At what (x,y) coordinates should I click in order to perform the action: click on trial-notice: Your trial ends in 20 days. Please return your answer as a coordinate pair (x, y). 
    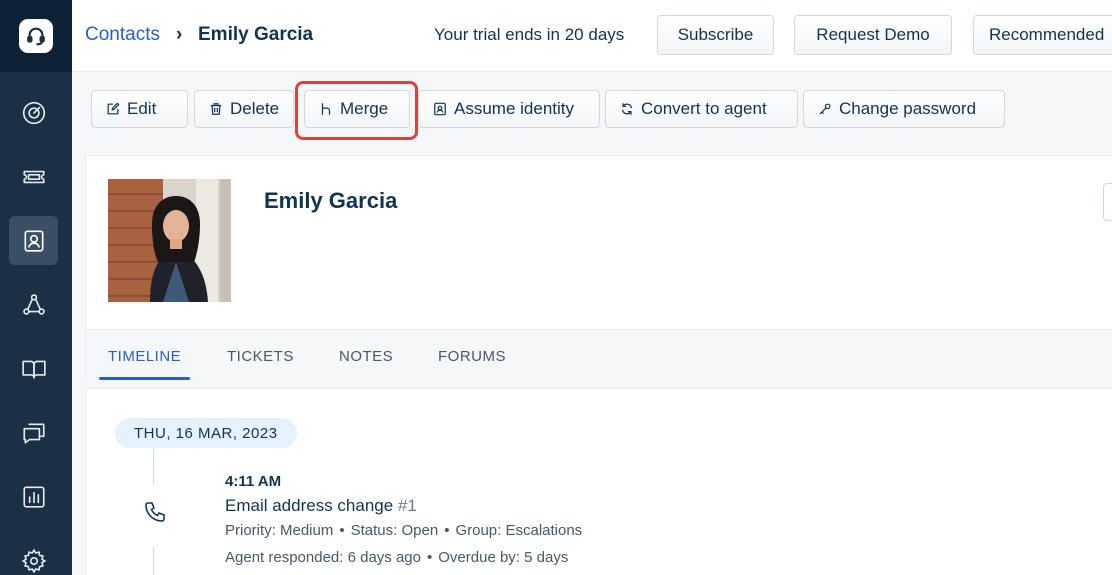
    Looking at the image, I should click on (529, 34).